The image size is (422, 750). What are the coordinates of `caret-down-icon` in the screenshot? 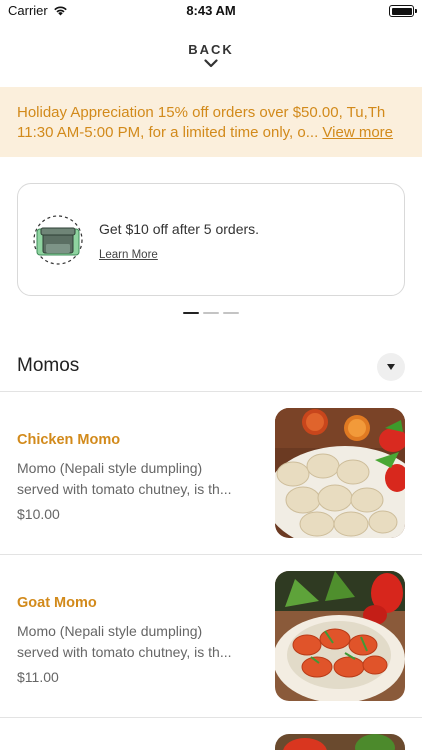 It's located at (391, 367).